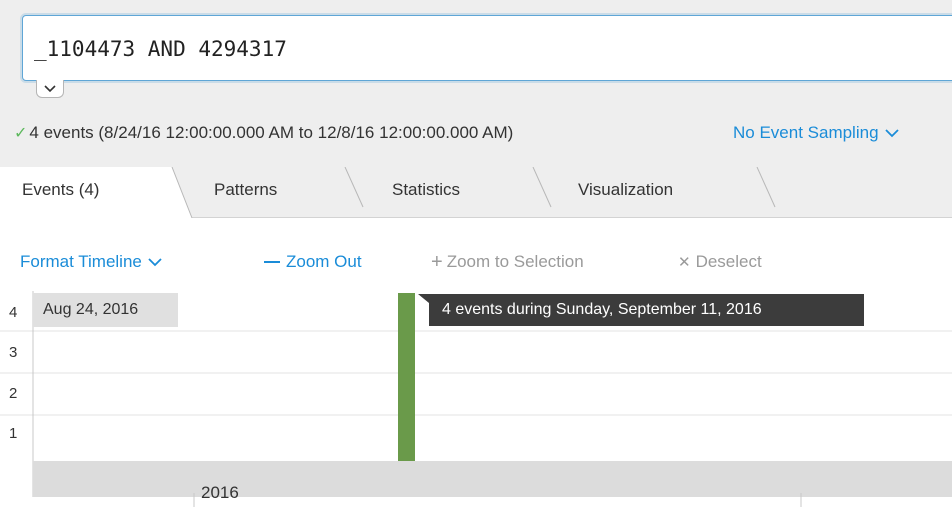  What do you see at coordinates (806, 132) in the screenshot?
I see `event-sampling-label: No Event Sampling` at bounding box center [806, 132].